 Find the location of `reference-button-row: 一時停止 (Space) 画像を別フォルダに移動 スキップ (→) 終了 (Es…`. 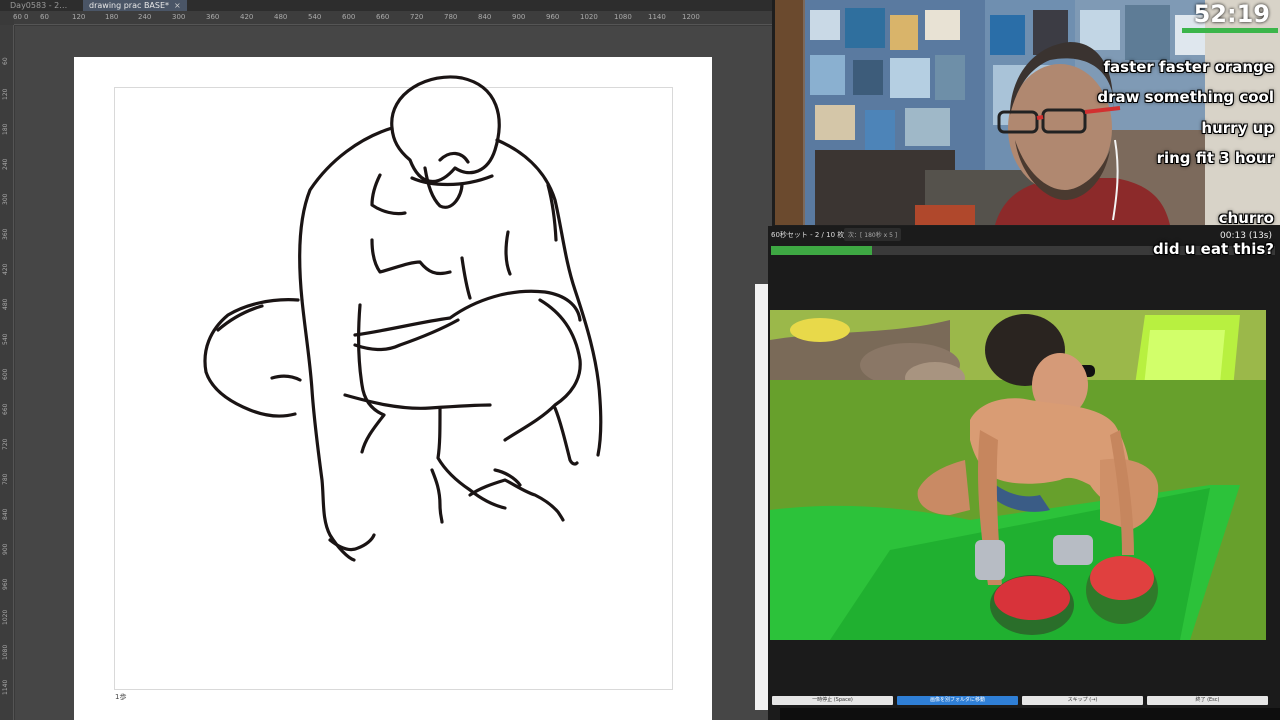

reference-button-row: 一時停止 (Space) 画像を別フォルダに移動 スキップ (→) 終了 (Es… is located at coordinates (1019, 701).